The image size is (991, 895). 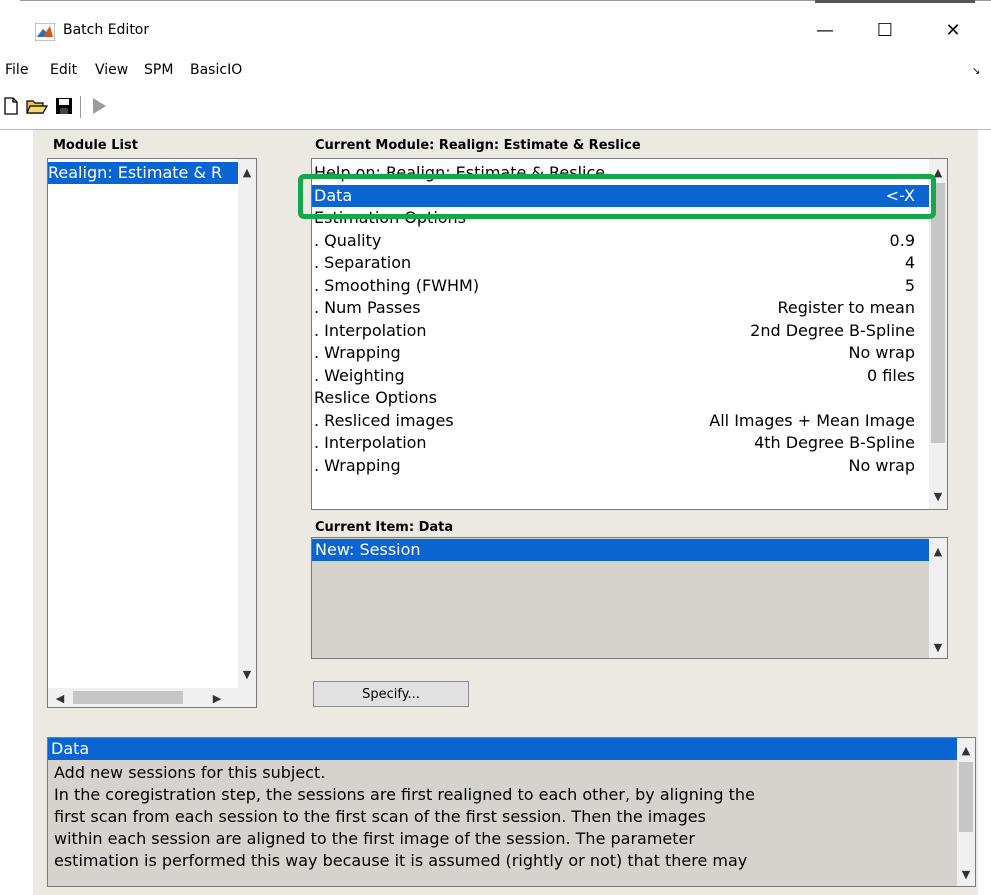 I want to click on menu-bar: File Edit View SPM BasicIO, so click(x=495, y=74).